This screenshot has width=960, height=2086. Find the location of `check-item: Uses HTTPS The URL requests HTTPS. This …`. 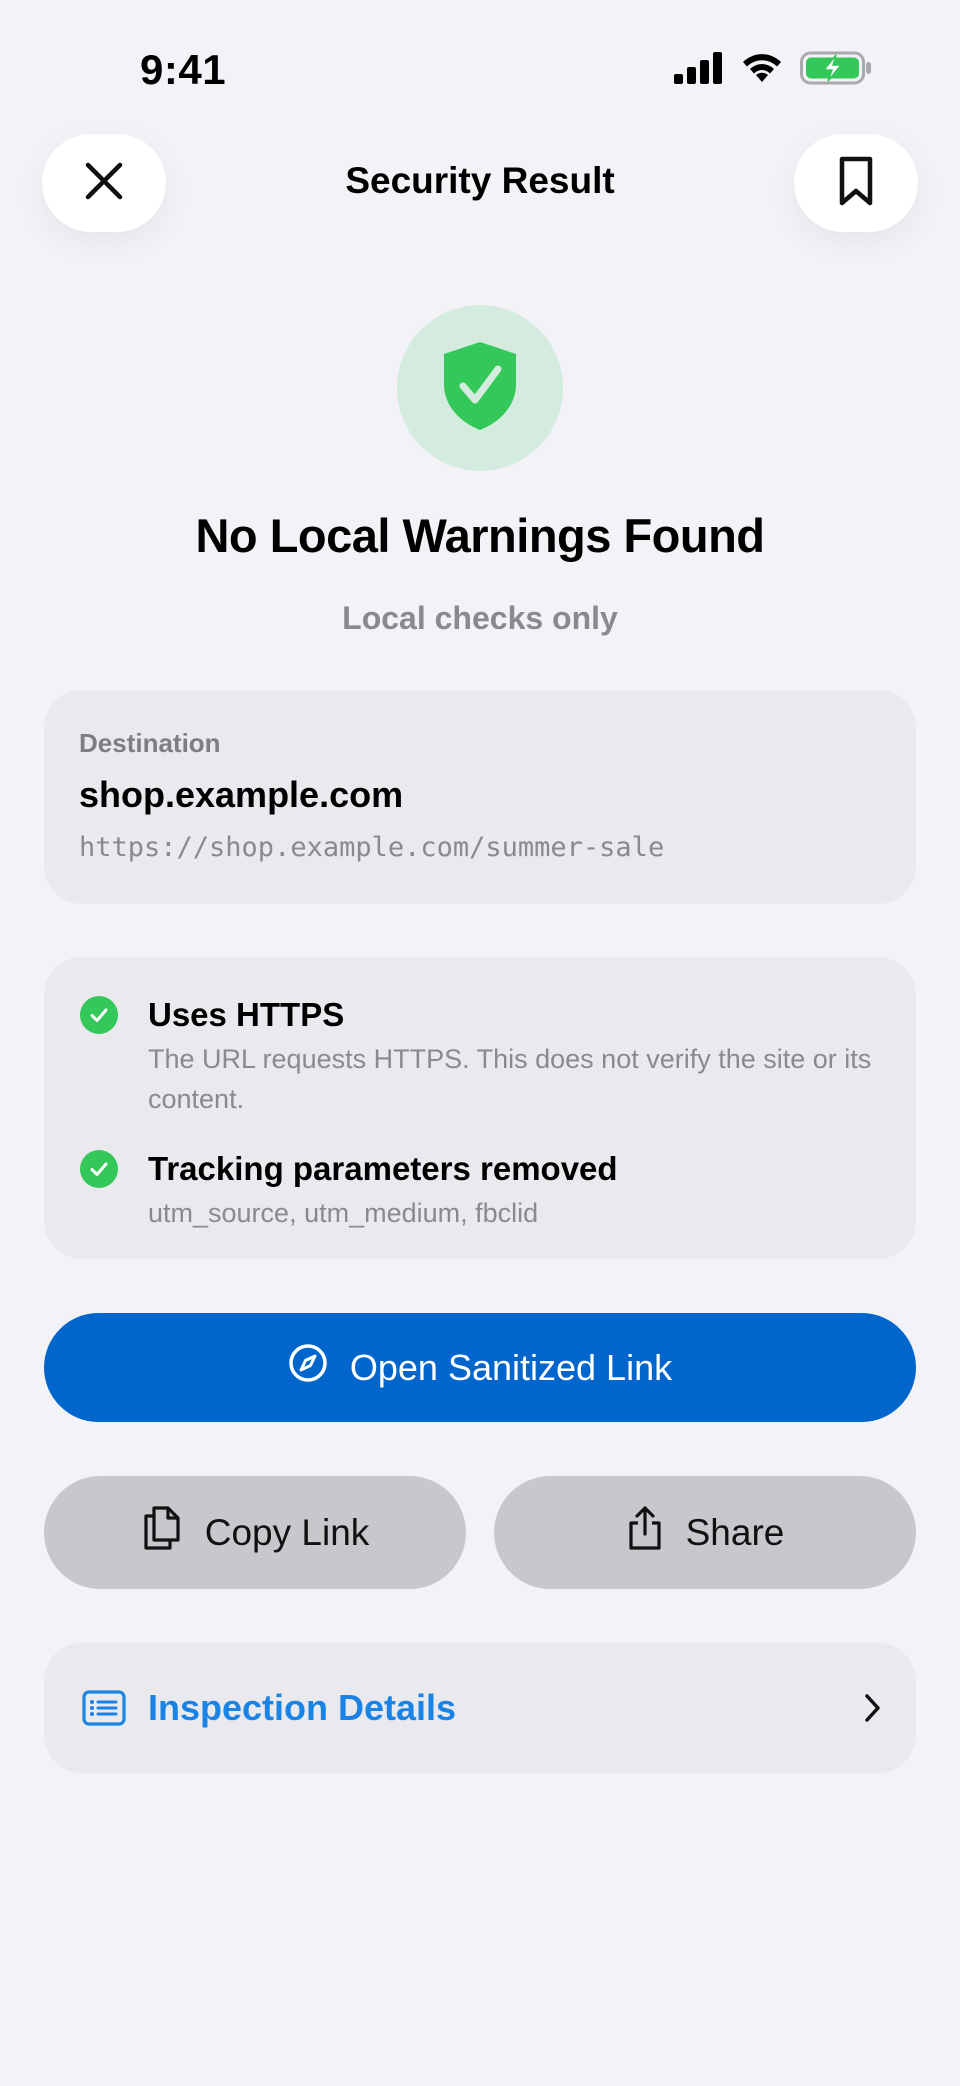

check-item: Uses HTTPS The URL requests HTTPS. This … is located at coordinates (480, 1056).